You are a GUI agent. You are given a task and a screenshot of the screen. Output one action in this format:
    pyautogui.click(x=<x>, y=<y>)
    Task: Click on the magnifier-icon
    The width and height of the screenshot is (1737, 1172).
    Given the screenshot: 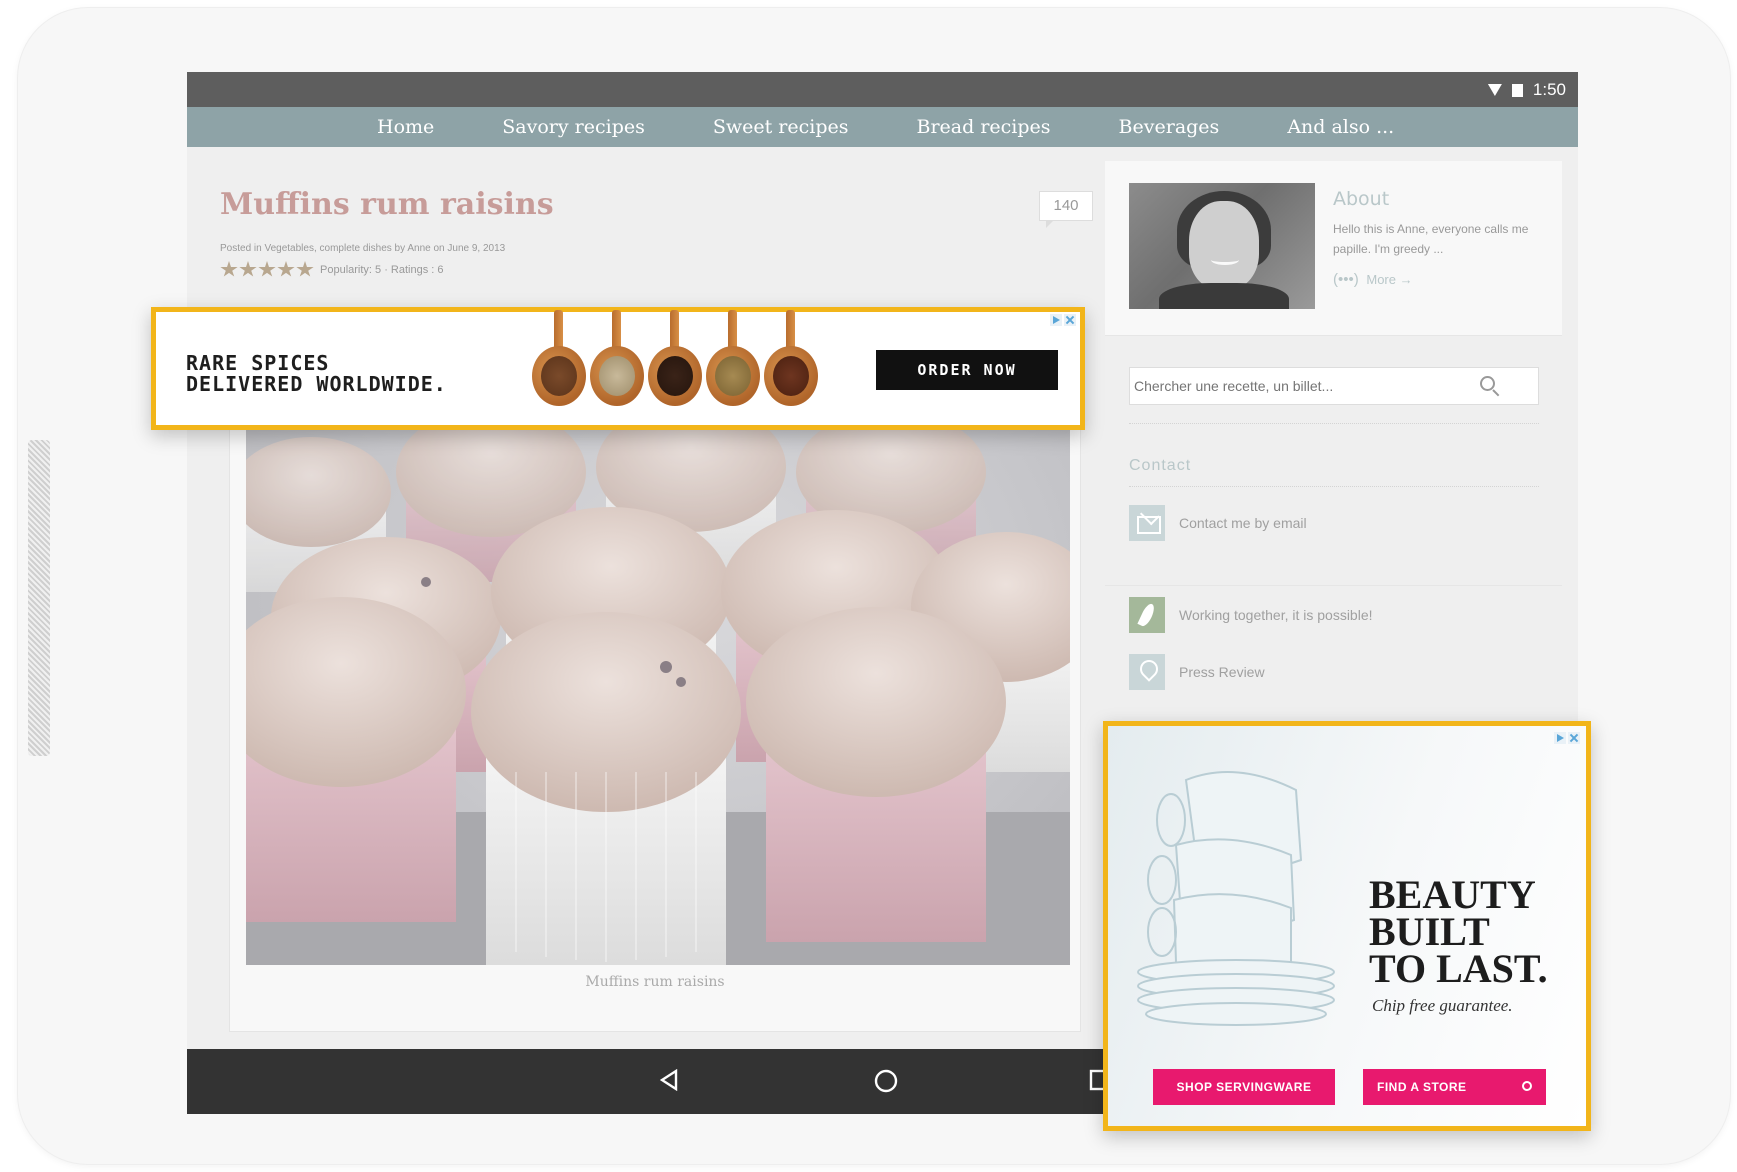 What is the action you would take?
    pyautogui.click(x=1527, y=1086)
    